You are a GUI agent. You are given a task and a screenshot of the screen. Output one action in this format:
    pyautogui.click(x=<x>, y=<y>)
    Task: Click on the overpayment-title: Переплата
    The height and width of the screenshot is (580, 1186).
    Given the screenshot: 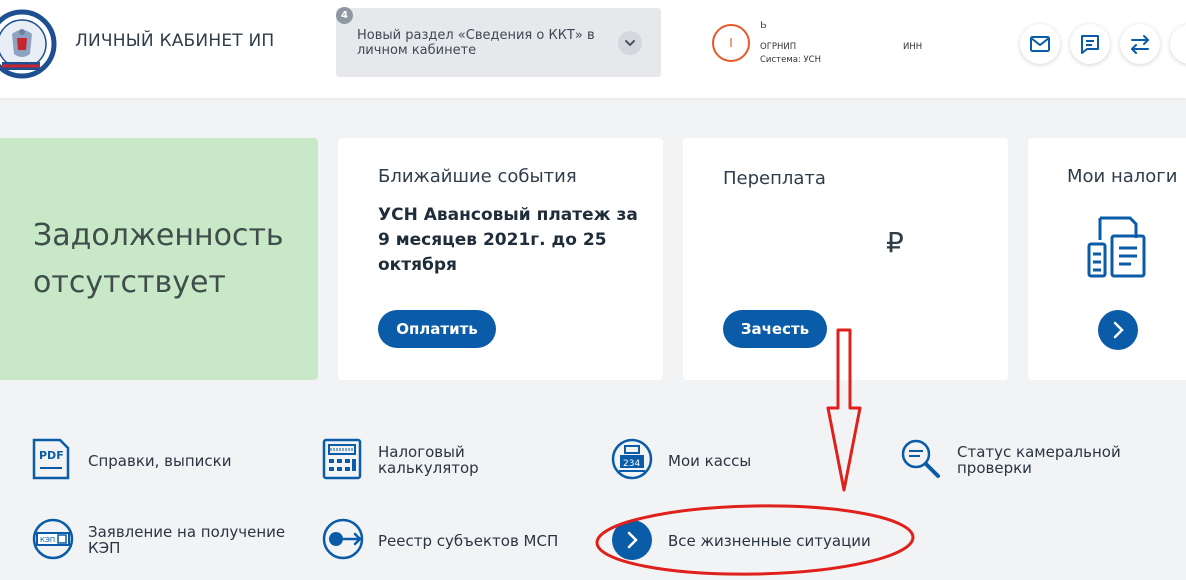 What is the action you would take?
    pyautogui.click(x=774, y=178)
    